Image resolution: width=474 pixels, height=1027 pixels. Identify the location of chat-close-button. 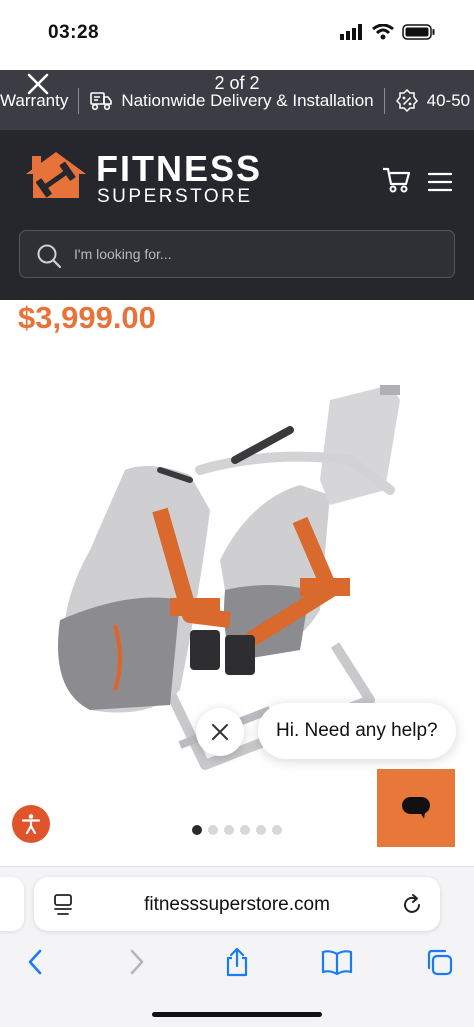
(220, 732).